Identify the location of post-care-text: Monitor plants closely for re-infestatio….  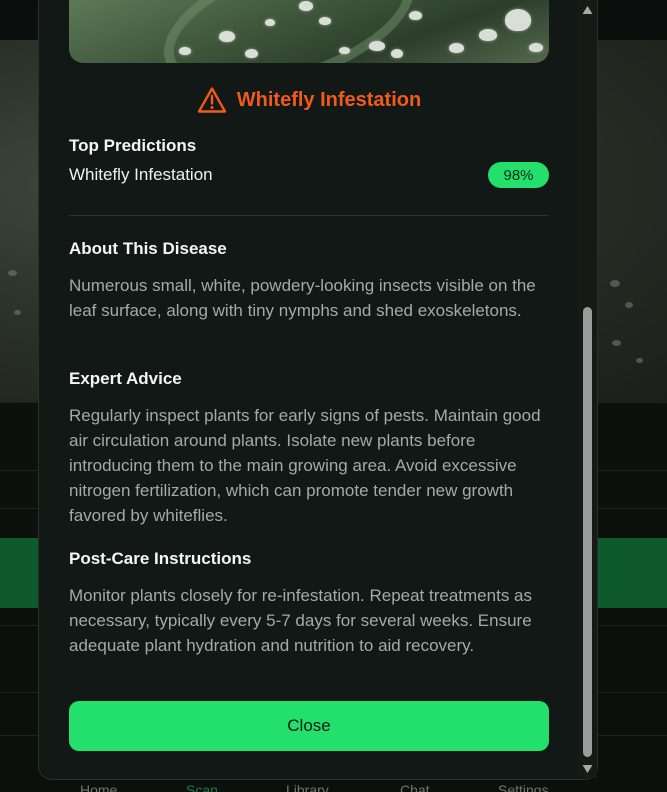
(300, 620).